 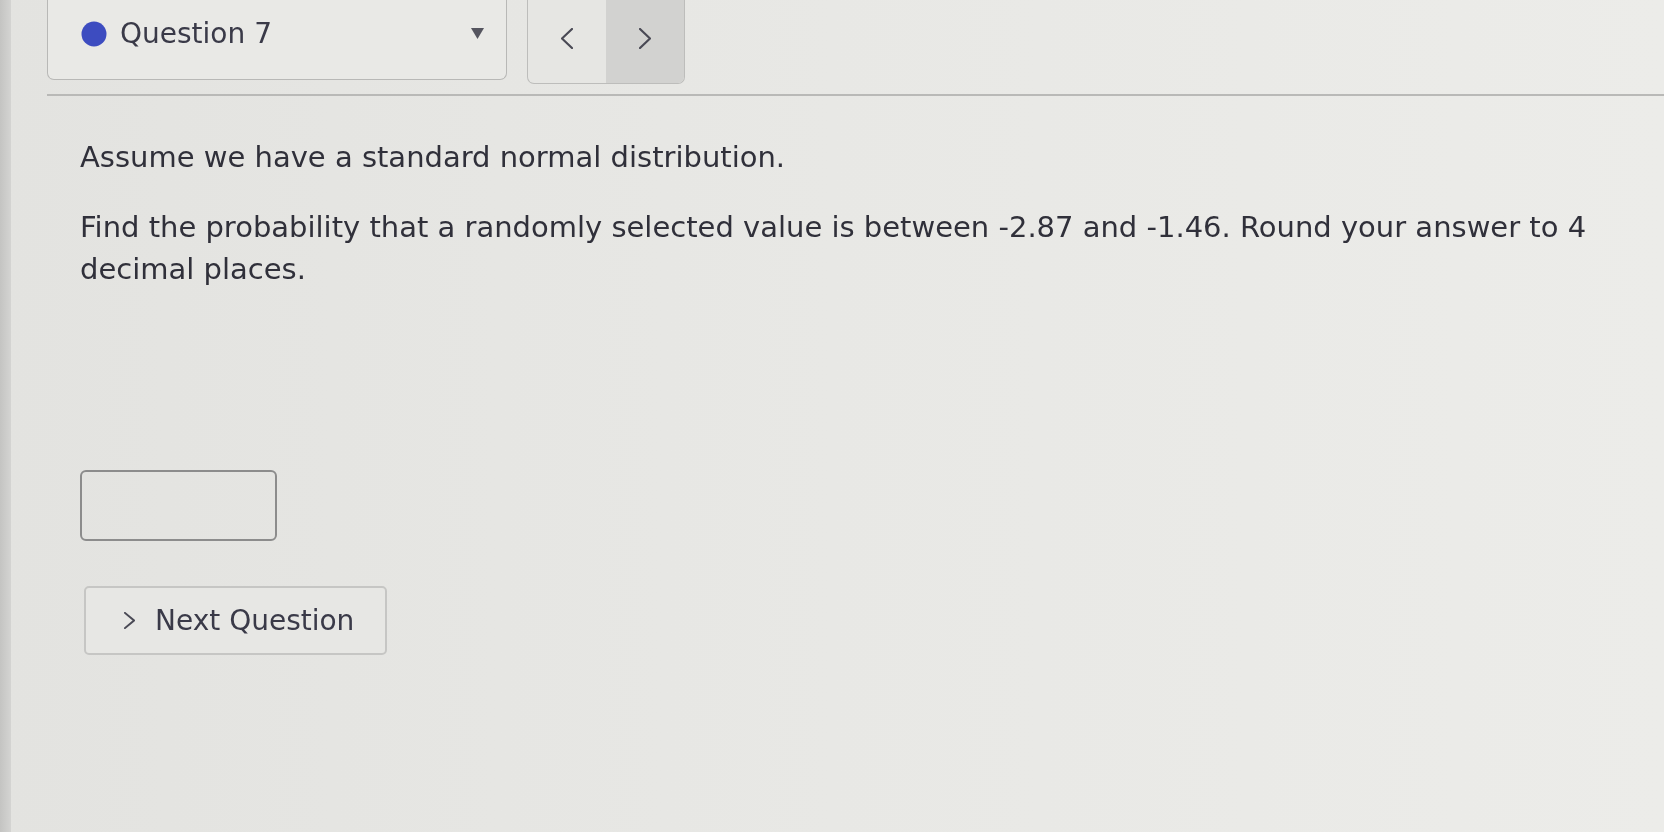 What do you see at coordinates (567, 38) in the screenshot?
I see `chevron-left-icon` at bounding box center [567, 38].